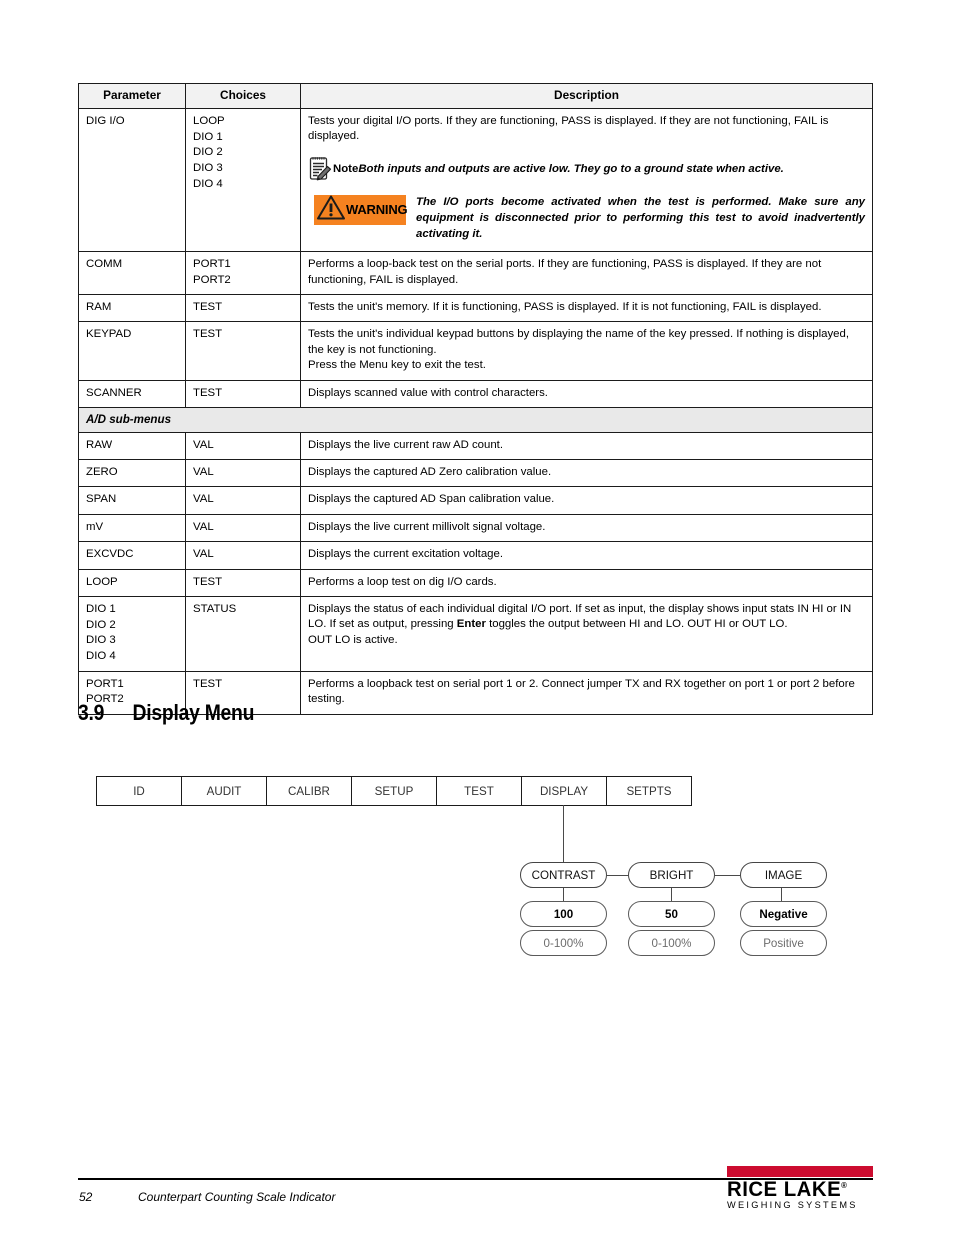 This screenshot has width=954, height=1235. What do you see at coordinates (86, 1197) in the screenshot?
I see `footer-page-number: 52` at bounding box center [86, 1197].